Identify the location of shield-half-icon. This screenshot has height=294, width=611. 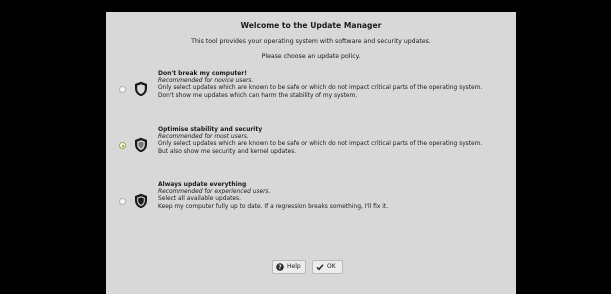
(141, 145).